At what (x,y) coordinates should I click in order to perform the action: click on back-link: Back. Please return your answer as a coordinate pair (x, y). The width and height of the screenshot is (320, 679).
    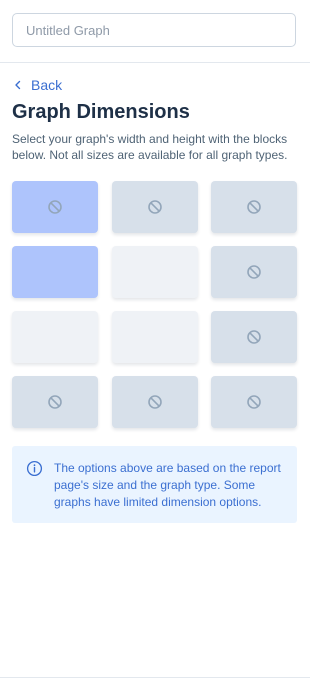
    Looking at the image, I should click on (37, 85).